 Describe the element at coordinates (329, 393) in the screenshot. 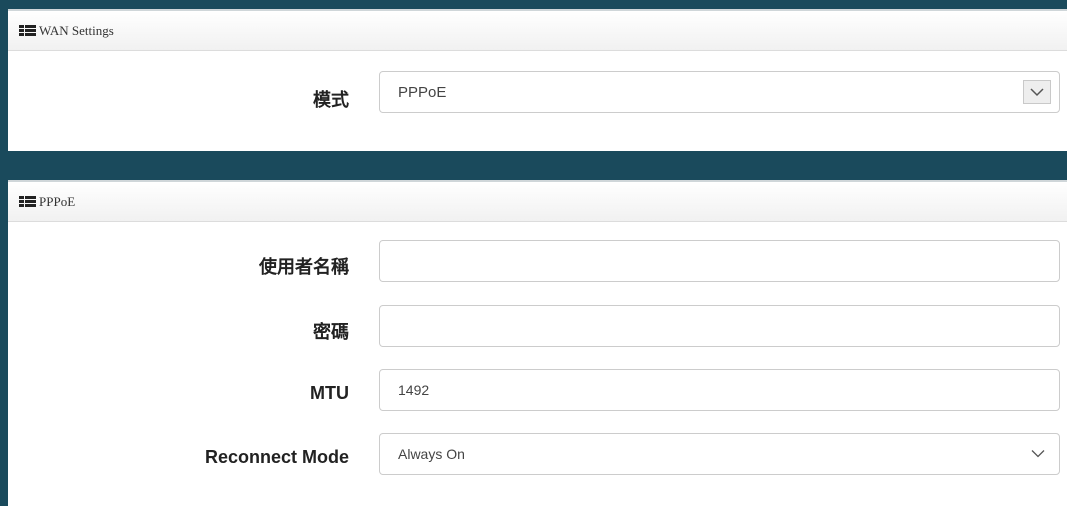

I see `mtu-label: MTU` at that location.